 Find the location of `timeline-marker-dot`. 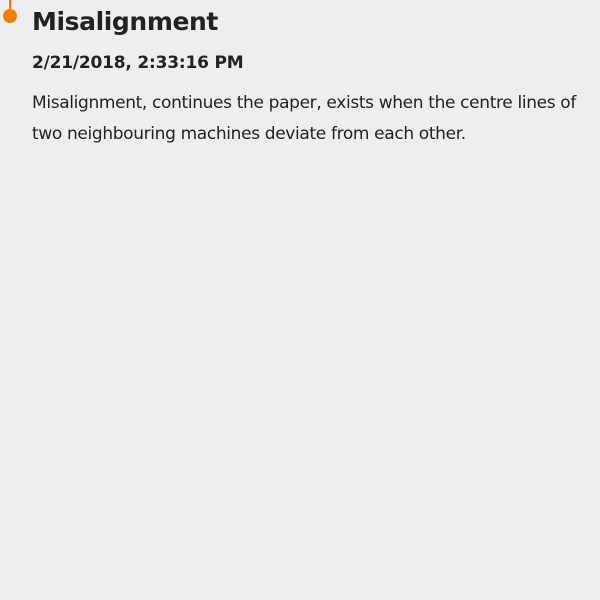

timeline-marker-dot is located at coordinates (10, 16).